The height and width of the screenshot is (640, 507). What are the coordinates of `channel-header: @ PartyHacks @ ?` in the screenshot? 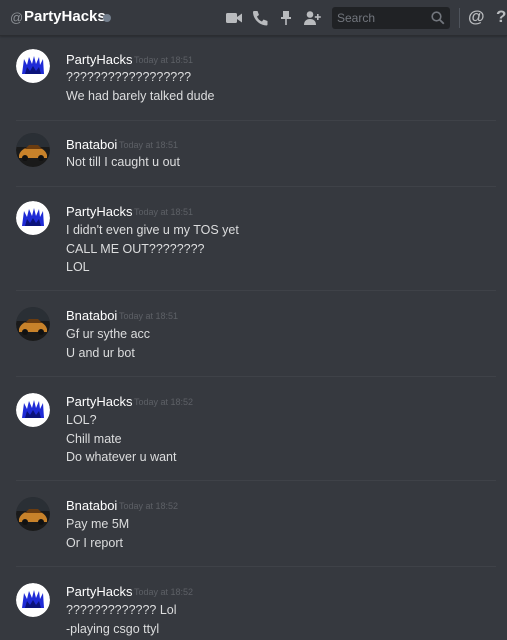 It's located at (253, 18).